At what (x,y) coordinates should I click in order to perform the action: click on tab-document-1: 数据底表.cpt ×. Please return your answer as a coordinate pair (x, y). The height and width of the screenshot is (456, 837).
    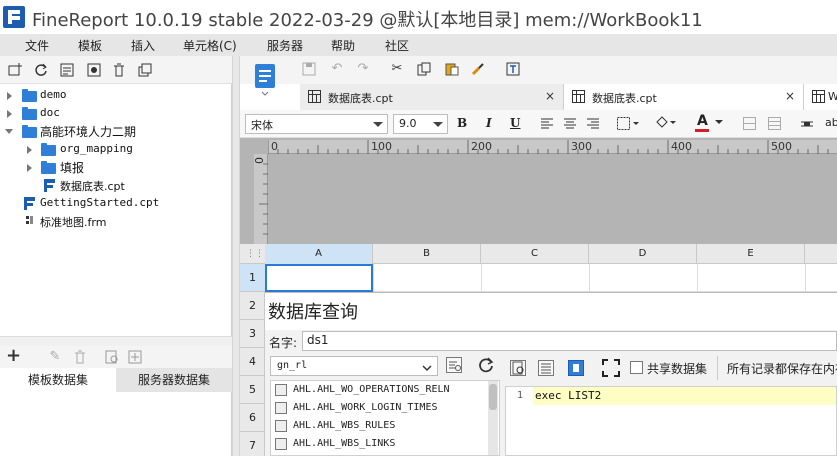
    Looking at the image, I should click on (432, 97).